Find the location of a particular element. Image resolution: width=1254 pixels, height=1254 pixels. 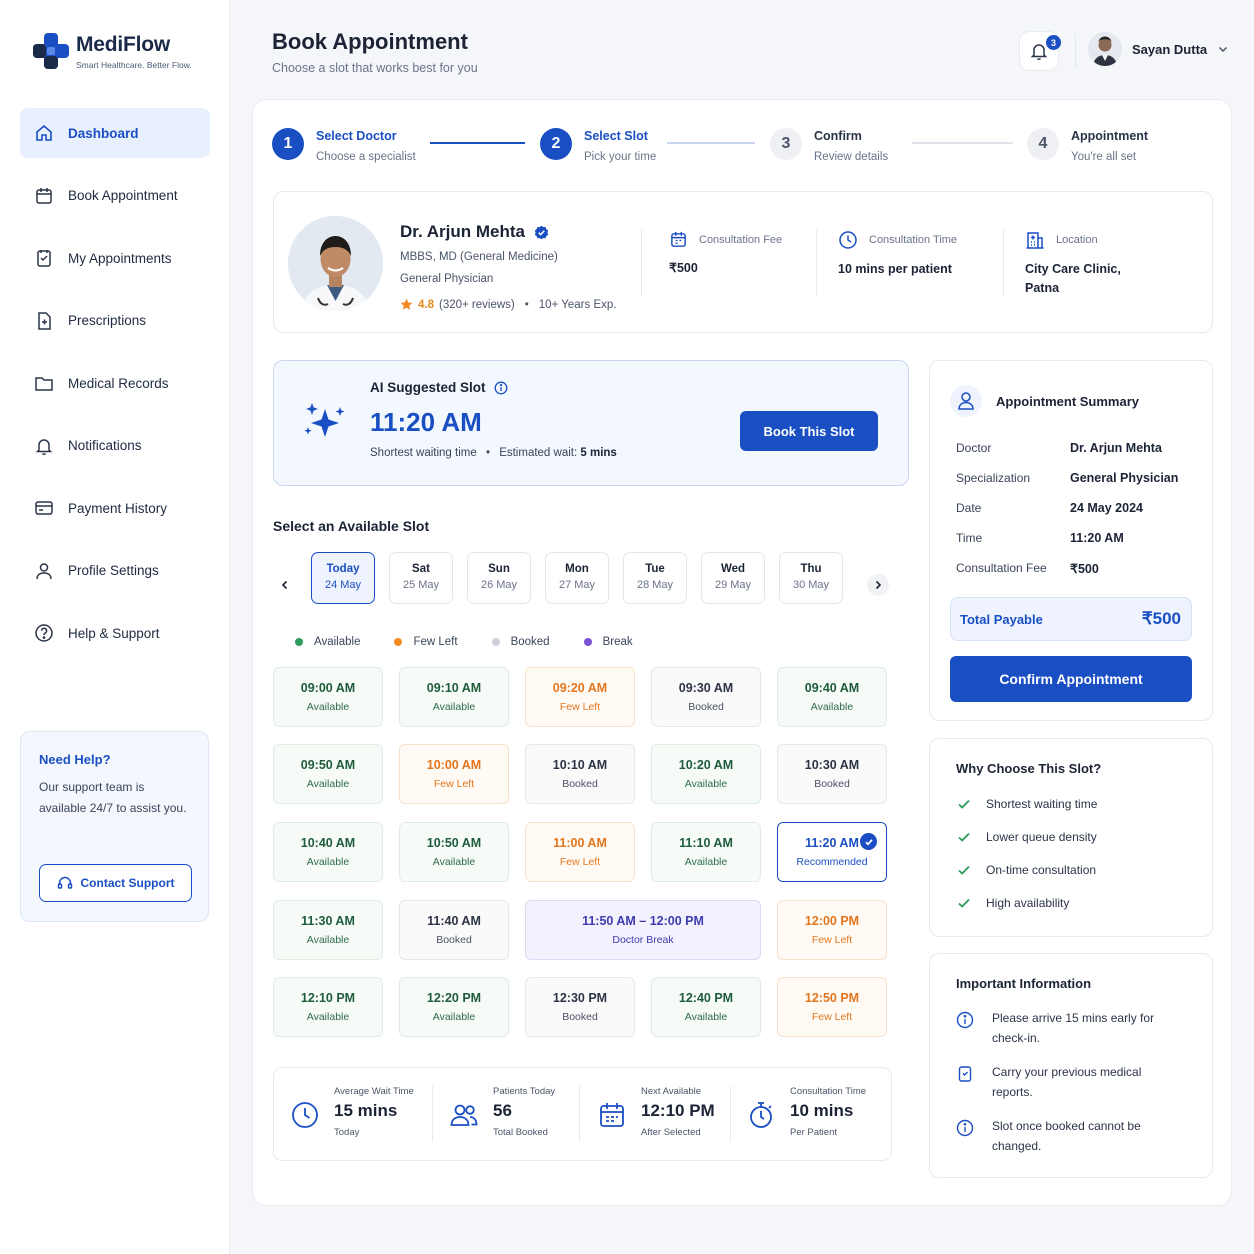

time-slot: 12:00 PM Few Left is located at coordinates (832, 930).